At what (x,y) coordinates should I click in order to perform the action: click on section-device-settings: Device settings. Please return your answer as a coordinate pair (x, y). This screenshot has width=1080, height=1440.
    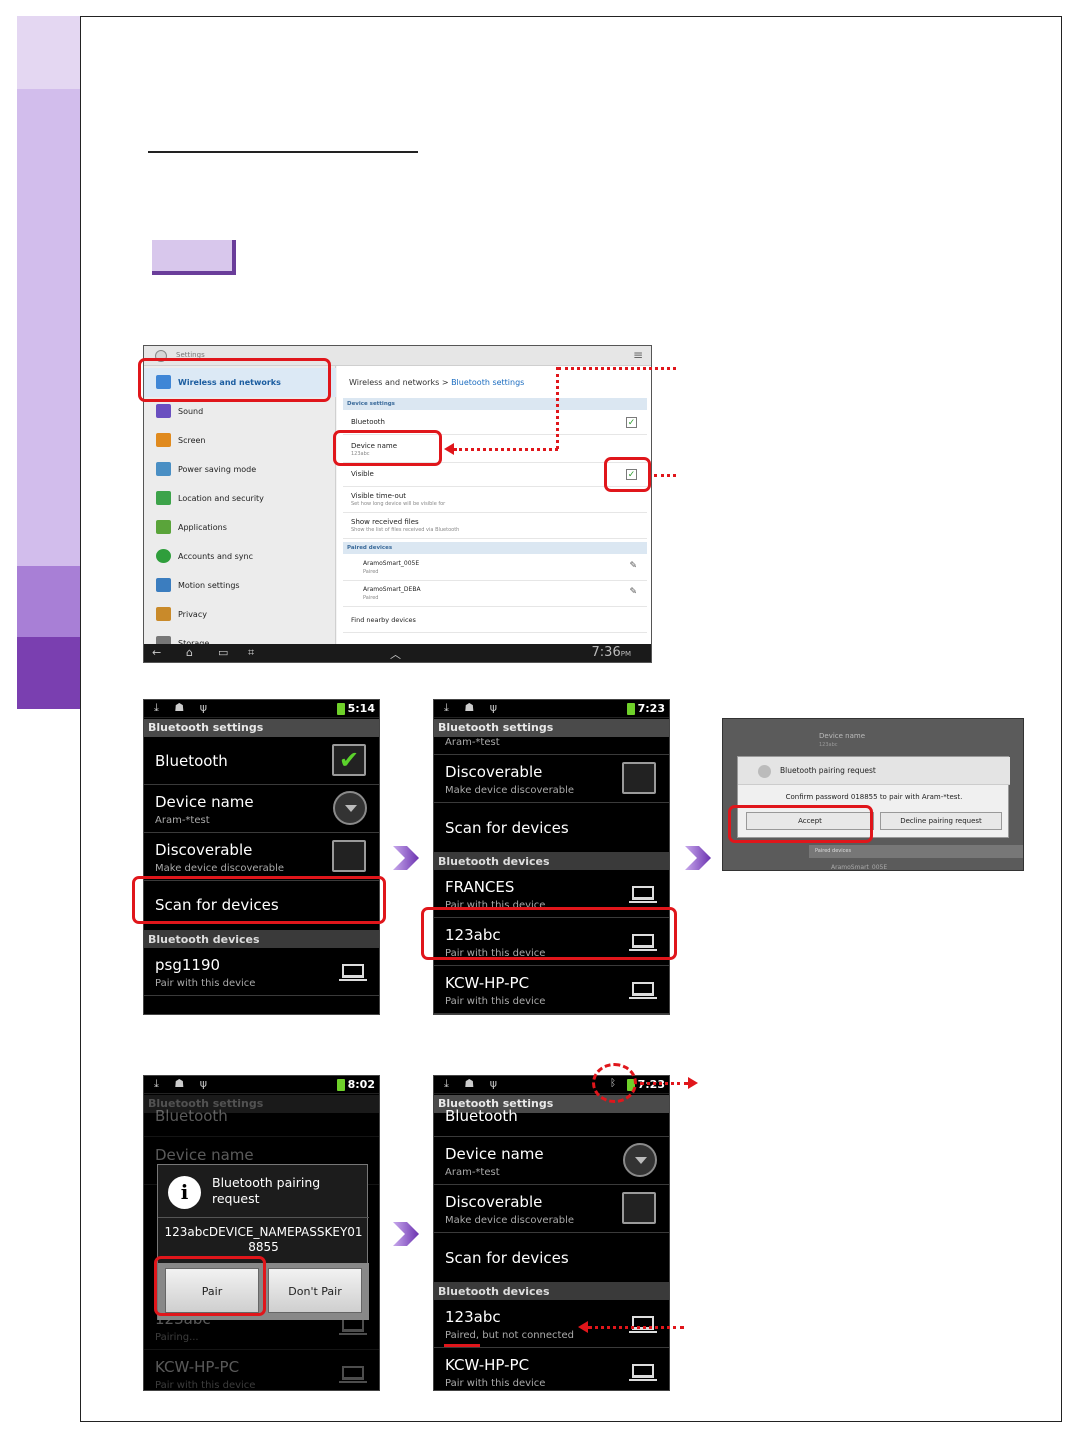
    Looking at the image, I should click on (495, 404).